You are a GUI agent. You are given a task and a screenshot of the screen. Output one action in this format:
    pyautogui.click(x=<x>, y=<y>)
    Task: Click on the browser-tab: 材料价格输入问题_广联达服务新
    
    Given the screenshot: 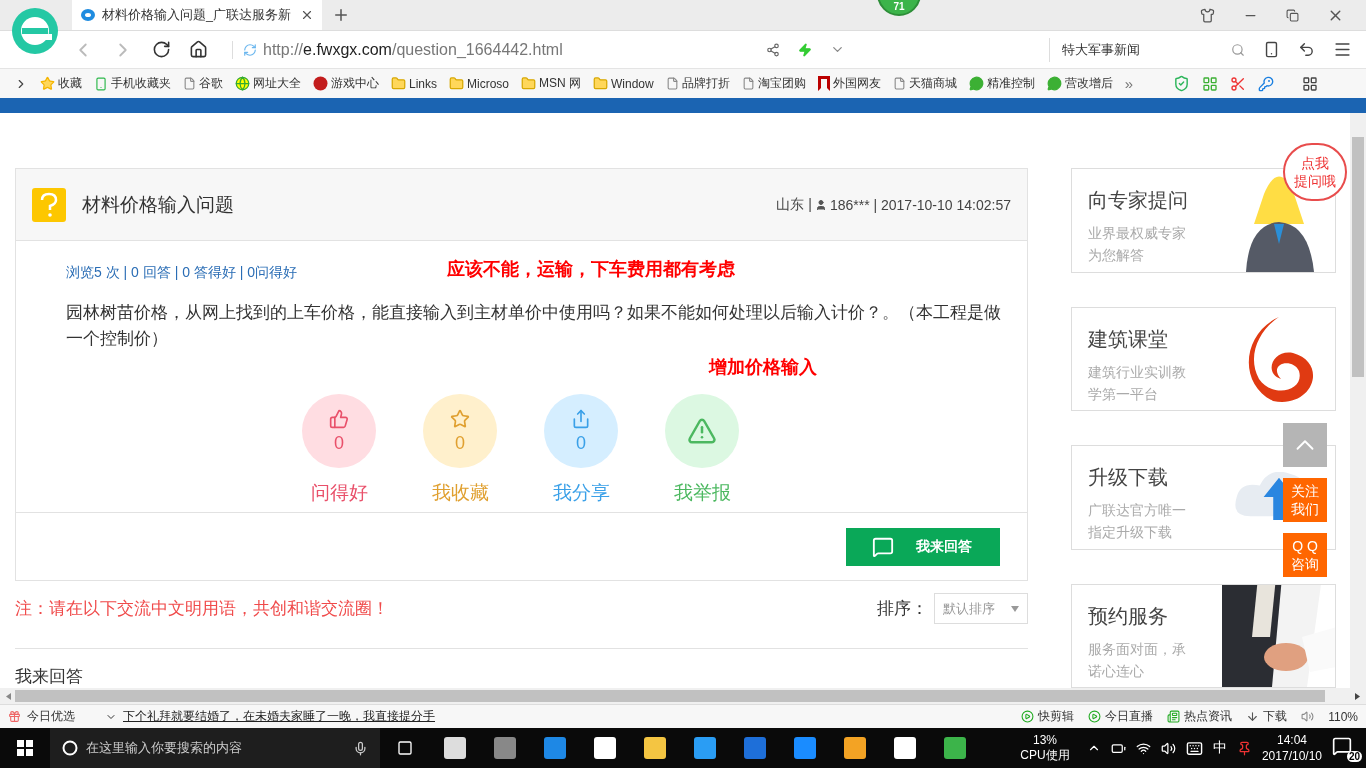 What is the action you would take?
    pyautogui.click(x=197, y=15)
    